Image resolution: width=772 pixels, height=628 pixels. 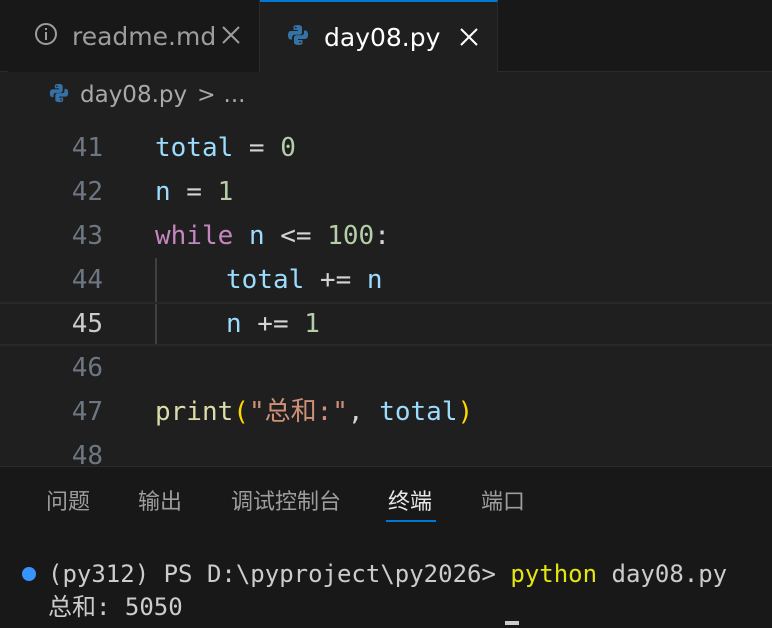 I want to click on chevron-right-icon: >, so click(x=206, y=95).